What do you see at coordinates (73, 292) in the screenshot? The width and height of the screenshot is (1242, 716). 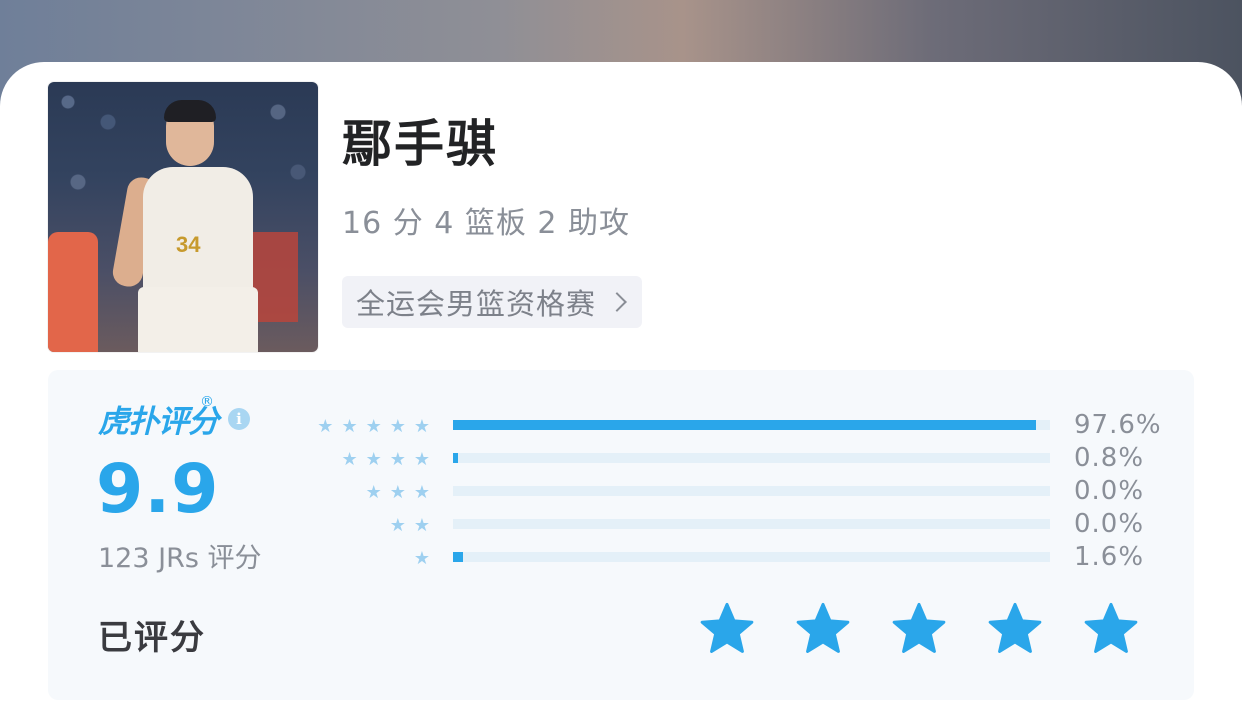 I see `photo-opponent` at bounding box center [73, 292].